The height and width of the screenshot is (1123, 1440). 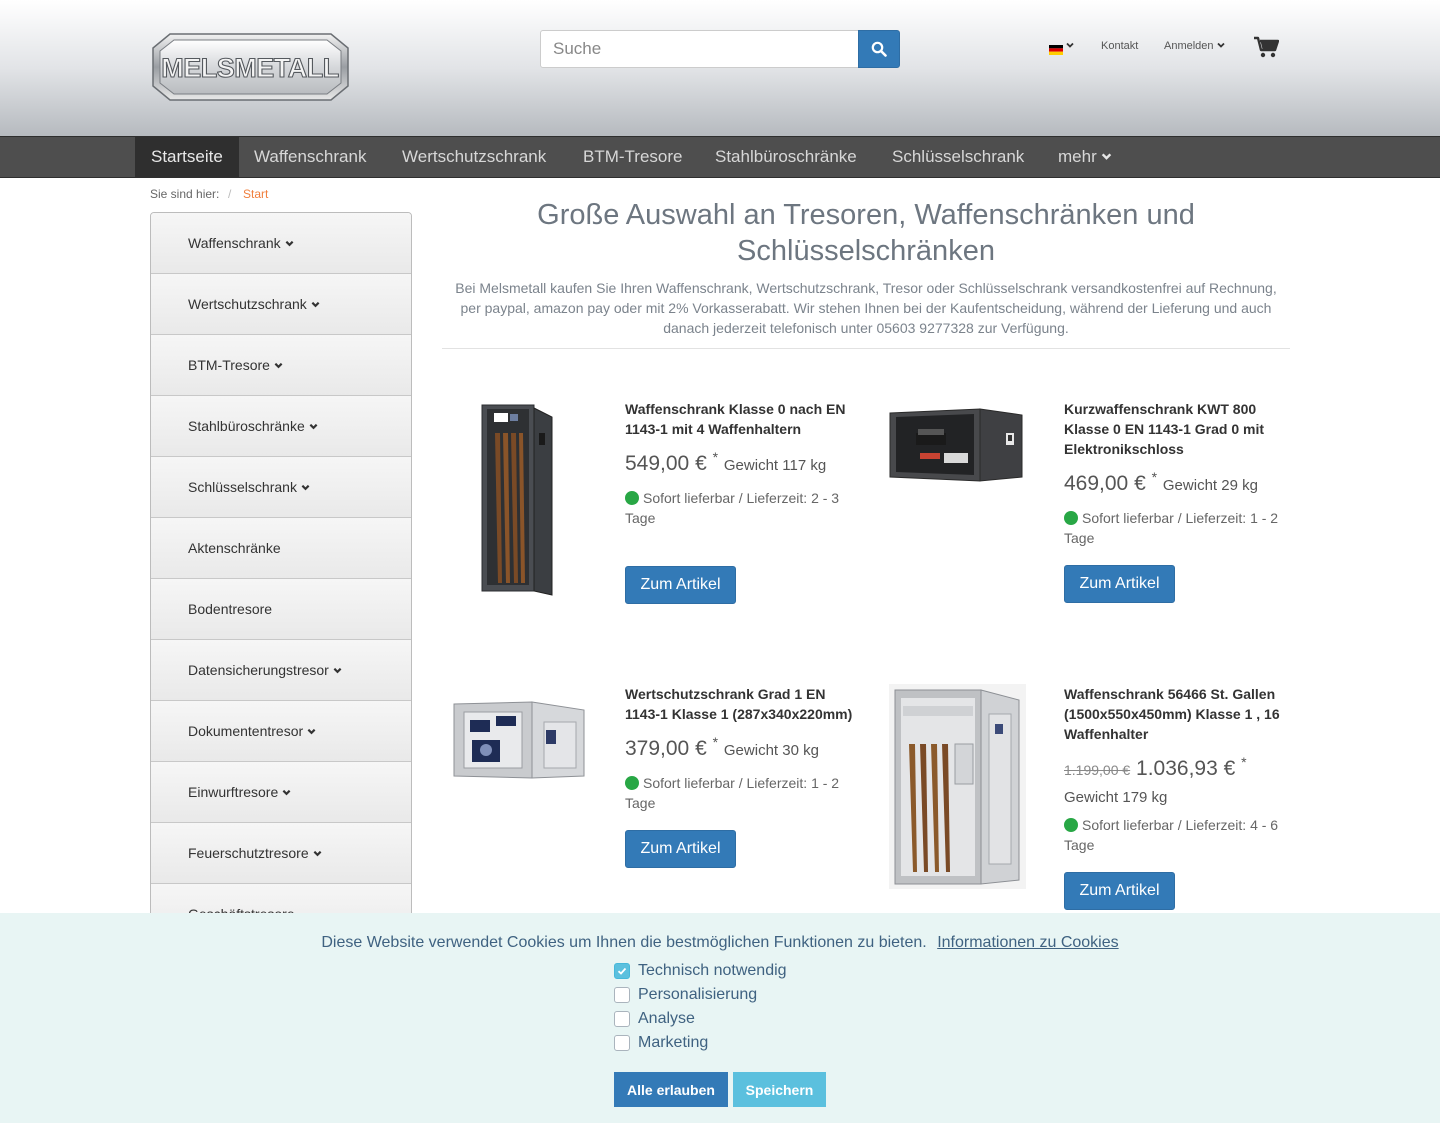 What do you see at coordinates (633, 157) in the screenshot?
I see `nav-item-btm-tresore: BTM-Tresore` at bounding box center [633, 157].